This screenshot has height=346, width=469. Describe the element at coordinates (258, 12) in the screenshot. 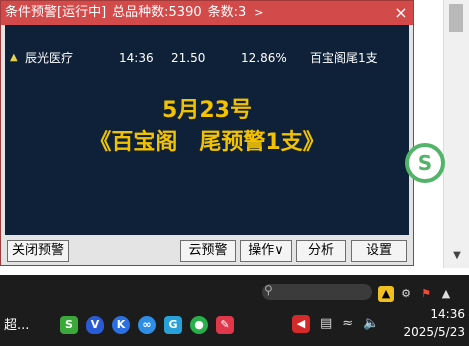

I see `chevron-right-icon: >` at that location.